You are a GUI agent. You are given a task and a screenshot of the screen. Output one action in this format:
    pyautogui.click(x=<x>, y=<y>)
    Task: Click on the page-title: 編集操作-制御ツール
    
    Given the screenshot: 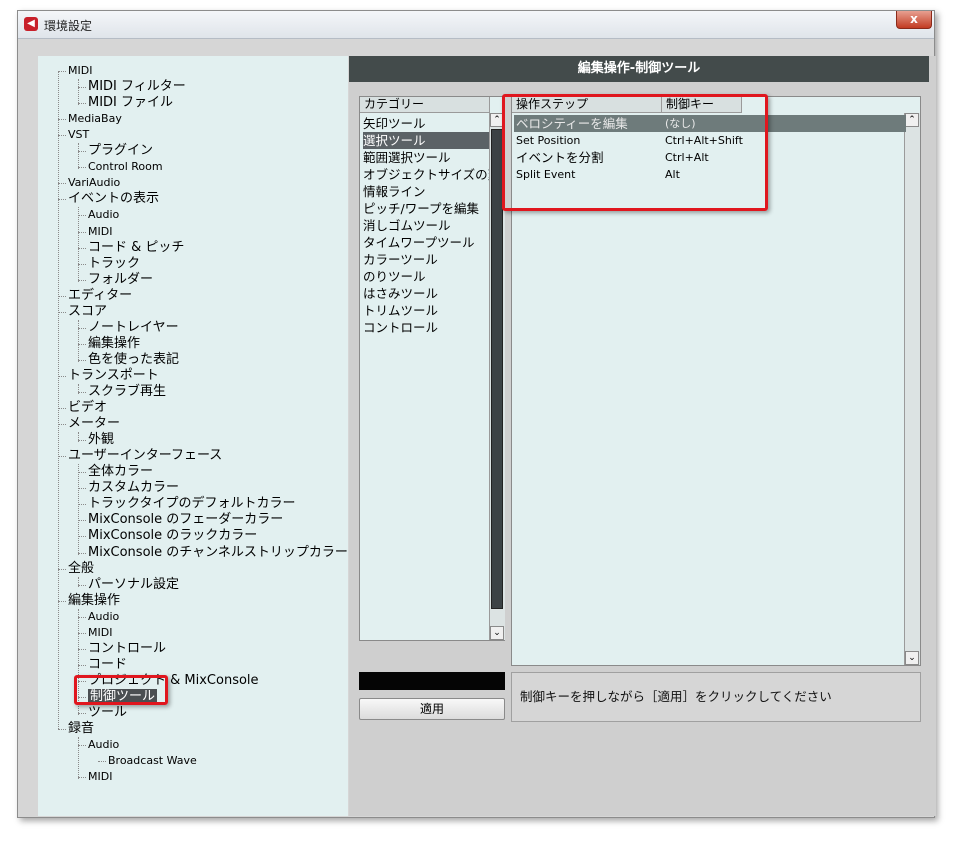 What is the action you would take?
    pyautogui.click(x=639, y=69)
    